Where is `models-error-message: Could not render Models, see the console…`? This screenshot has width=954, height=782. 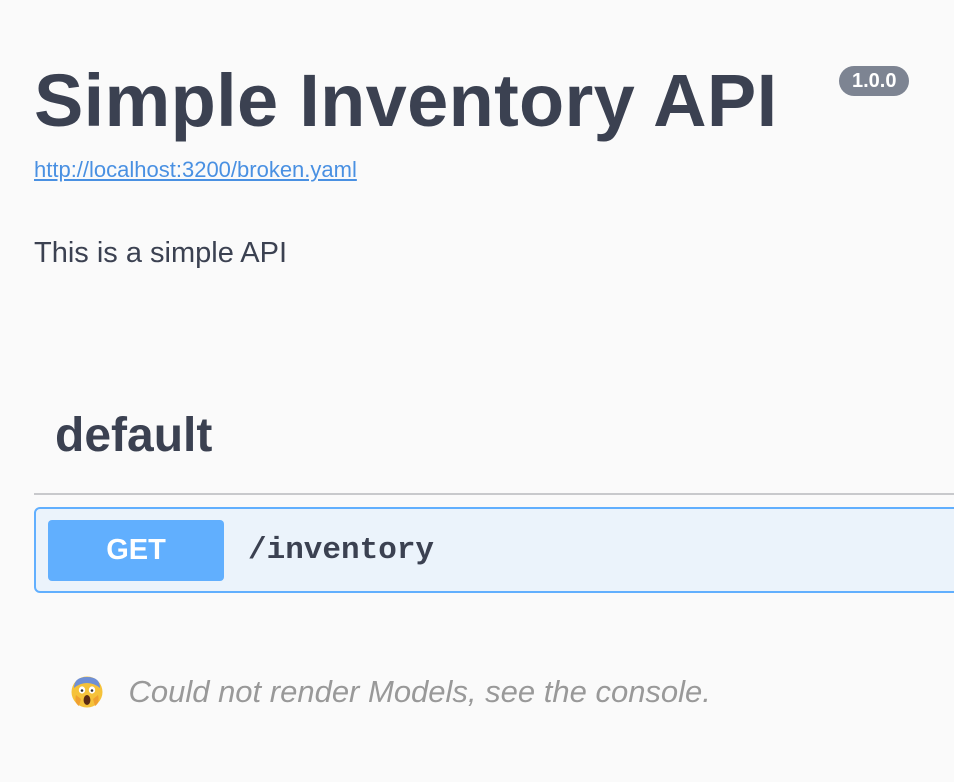
models-error-message: Could not render Models, see the console… is located at coordinates (390, 692).